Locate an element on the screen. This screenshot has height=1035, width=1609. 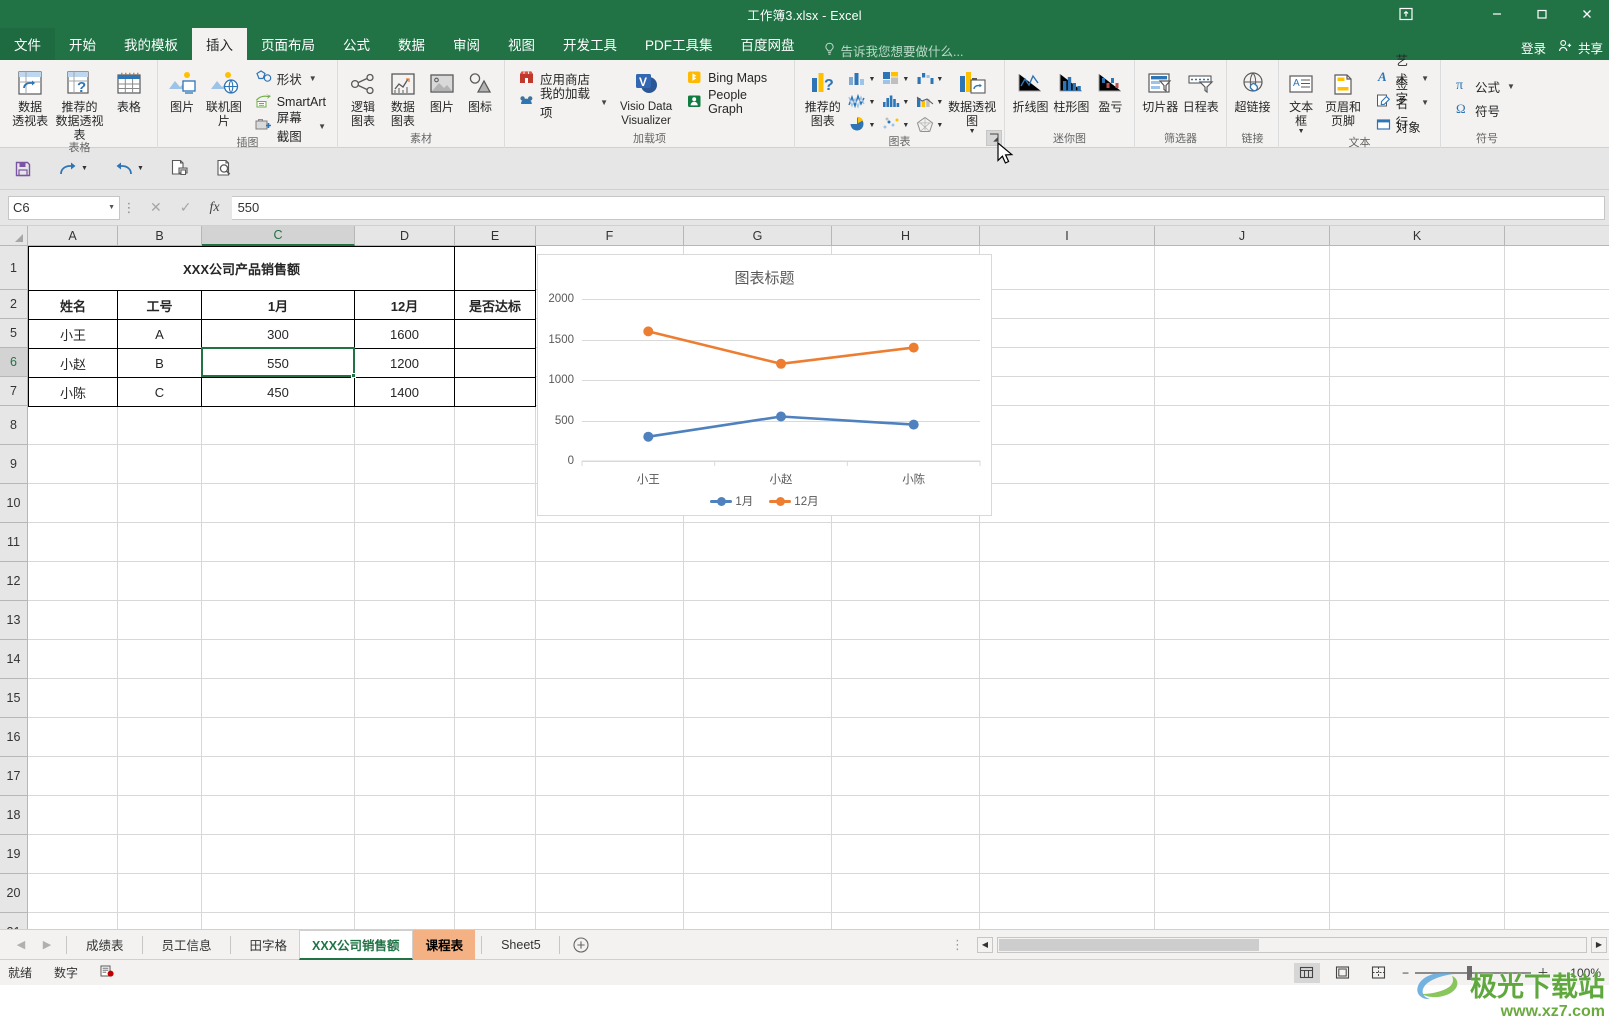
tab-file: 文件 is located at coordinates (27, 44).